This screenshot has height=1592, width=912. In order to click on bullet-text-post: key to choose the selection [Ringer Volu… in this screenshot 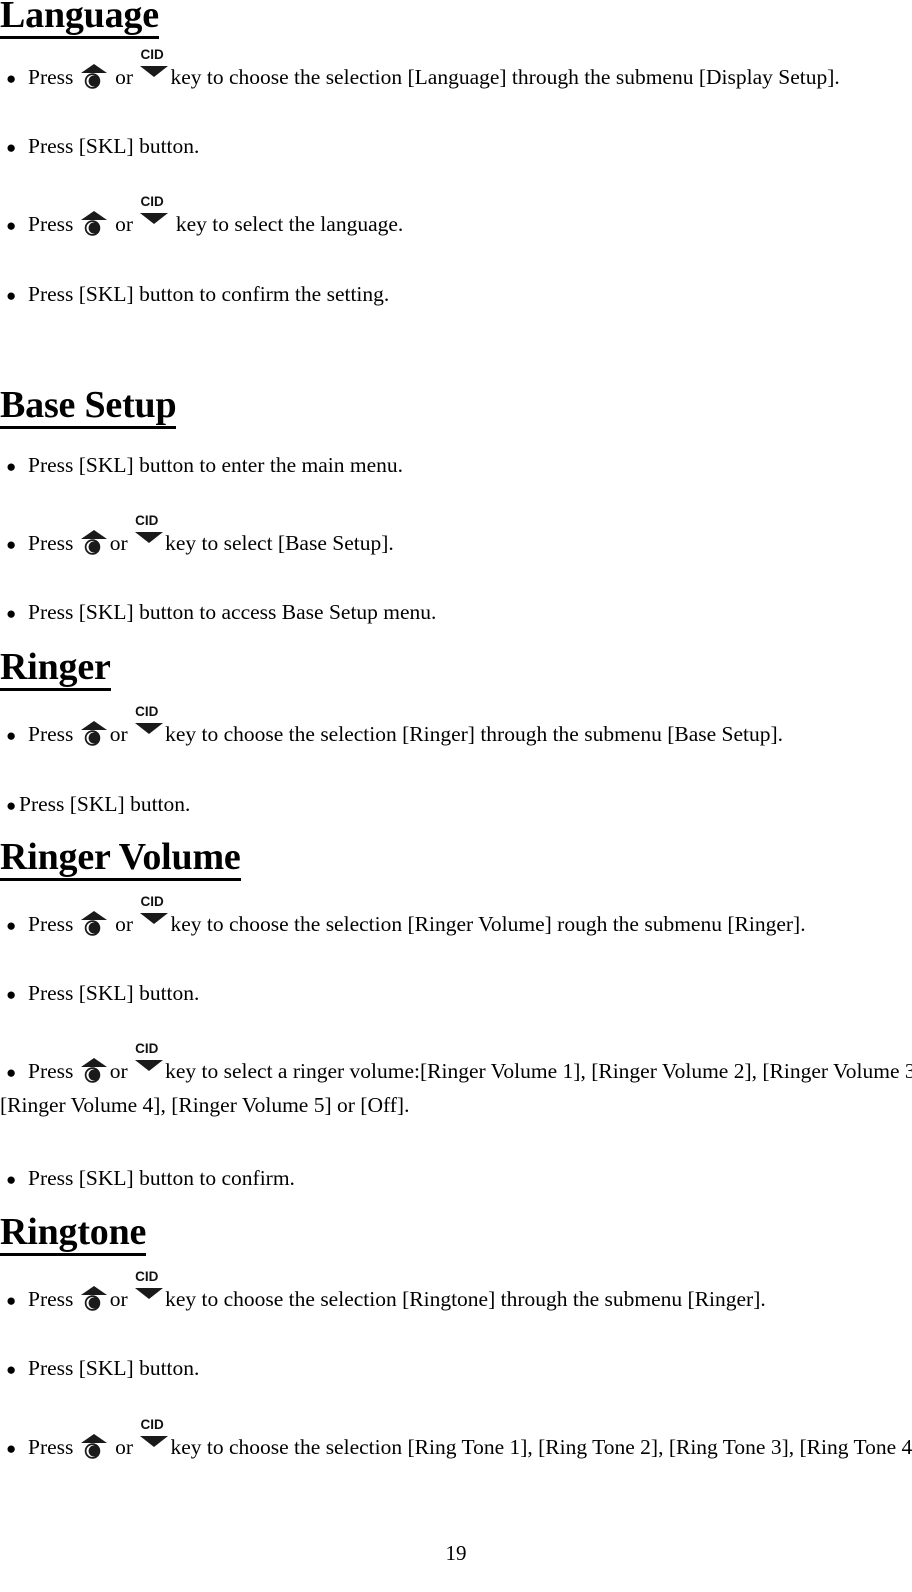, I will do `click(488, 924)`.